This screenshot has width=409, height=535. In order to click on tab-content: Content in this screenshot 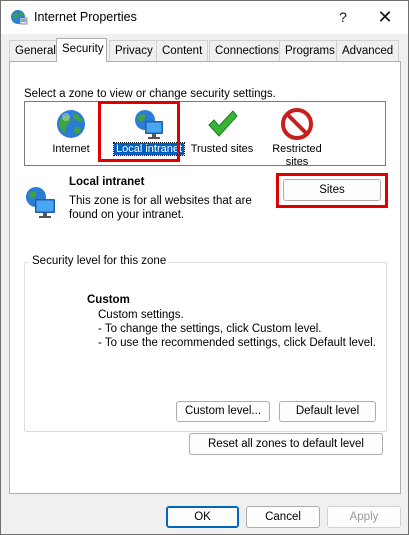, I will do `click(182, 50)`.